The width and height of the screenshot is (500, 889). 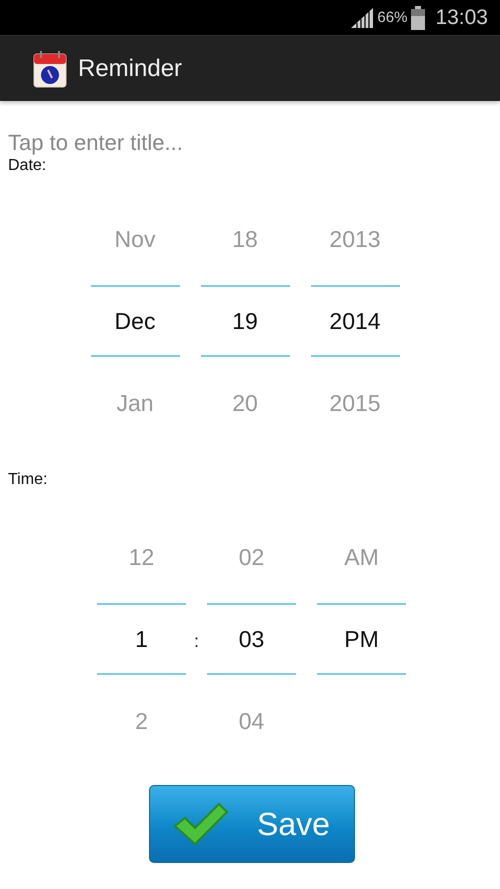 I want to click on previous-option: 02, so click(x=251, y=557).